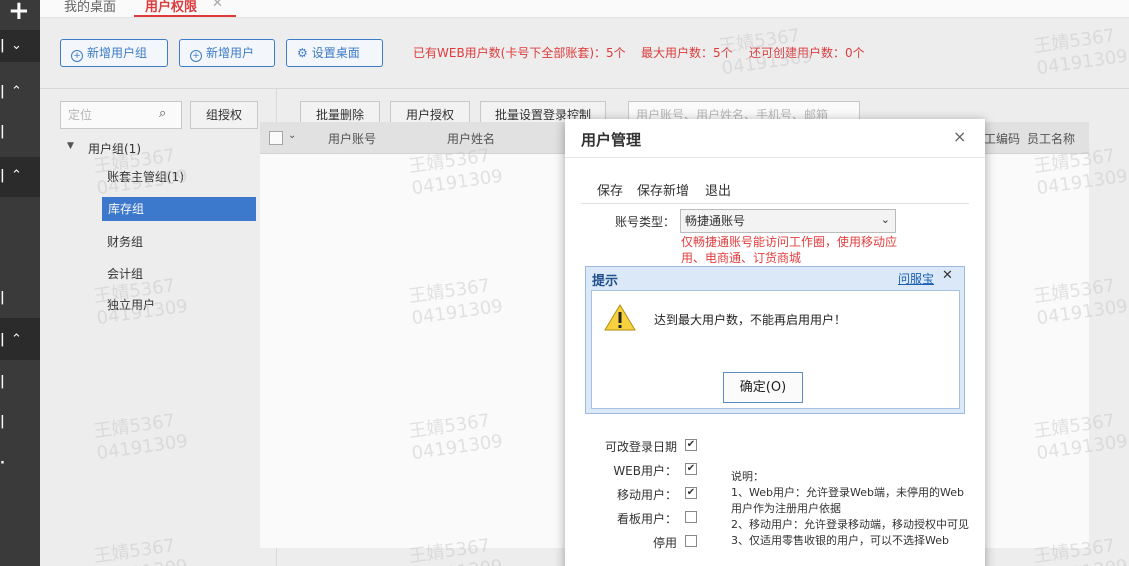  Describe the element at coordinates (947, 275) in the screenshot. I see `close-icon: ✕` at that location.